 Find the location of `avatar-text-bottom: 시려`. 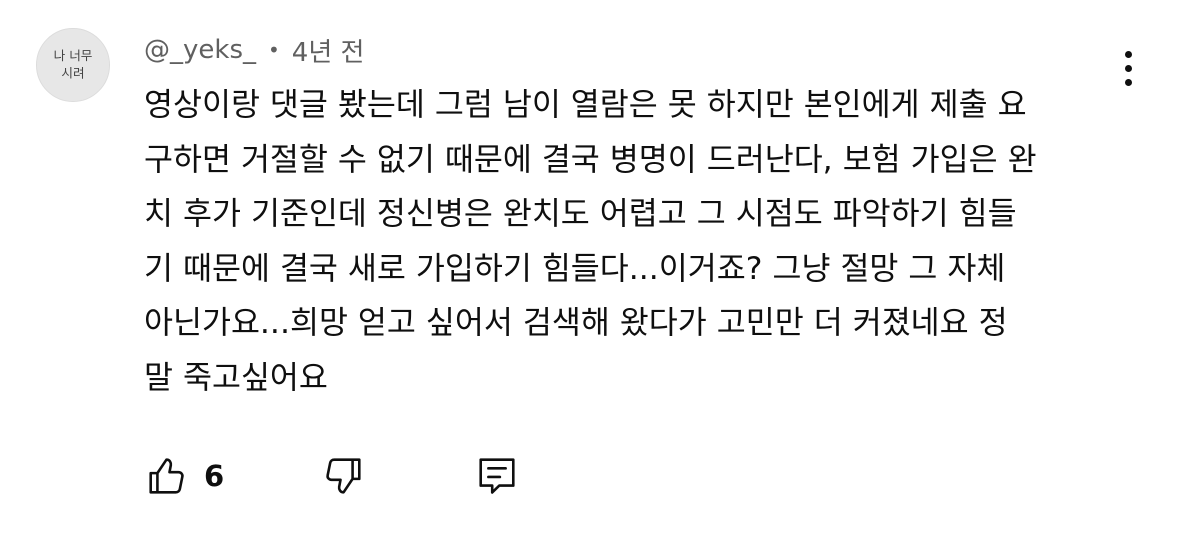

avatar-text-bottom: 시려 is located at coordinates (72, 73).